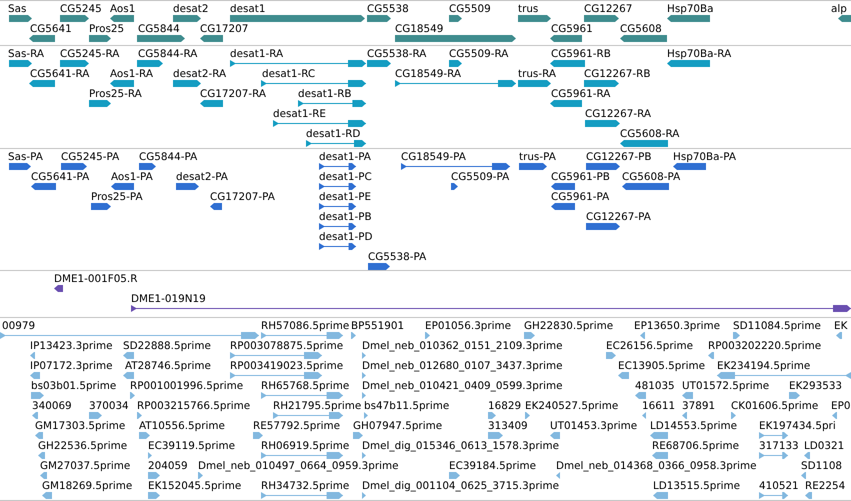  What do you see at coordinates (190, 9) in the screenshot?
I see `feature-label: desat2` at bounding box center [190, 9].